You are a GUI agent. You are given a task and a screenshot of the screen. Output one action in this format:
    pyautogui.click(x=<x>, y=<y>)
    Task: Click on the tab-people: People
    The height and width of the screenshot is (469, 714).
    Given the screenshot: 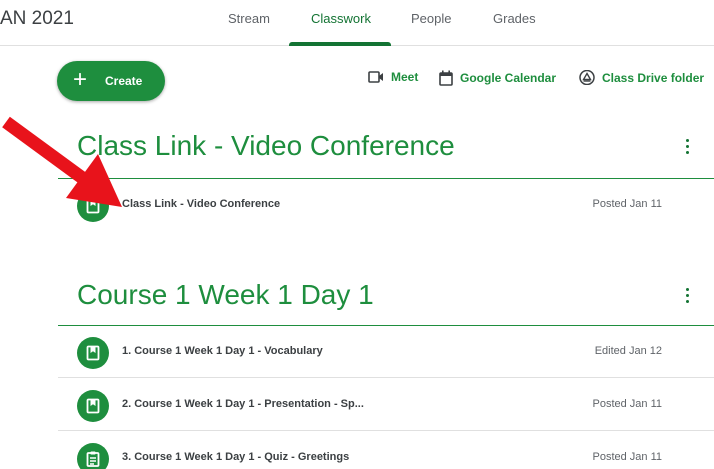 What is the action you would take?
    pyautogui.click(x=431, y=18)
    